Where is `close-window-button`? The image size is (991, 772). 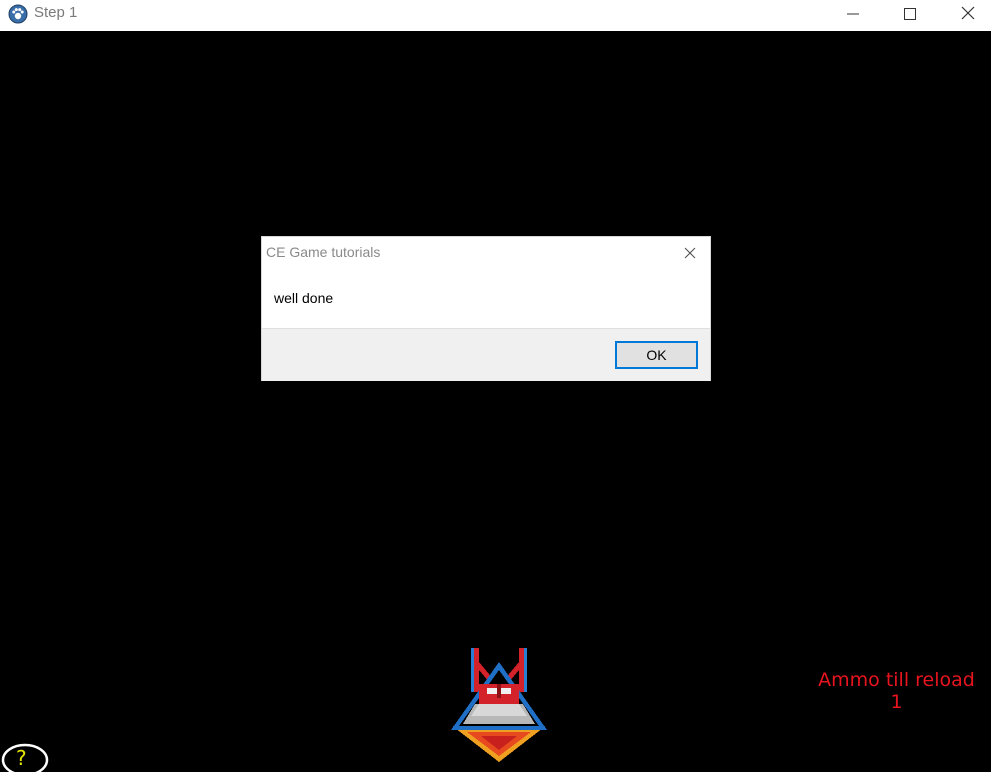 close-window-button is located at coordinates (965, 15).